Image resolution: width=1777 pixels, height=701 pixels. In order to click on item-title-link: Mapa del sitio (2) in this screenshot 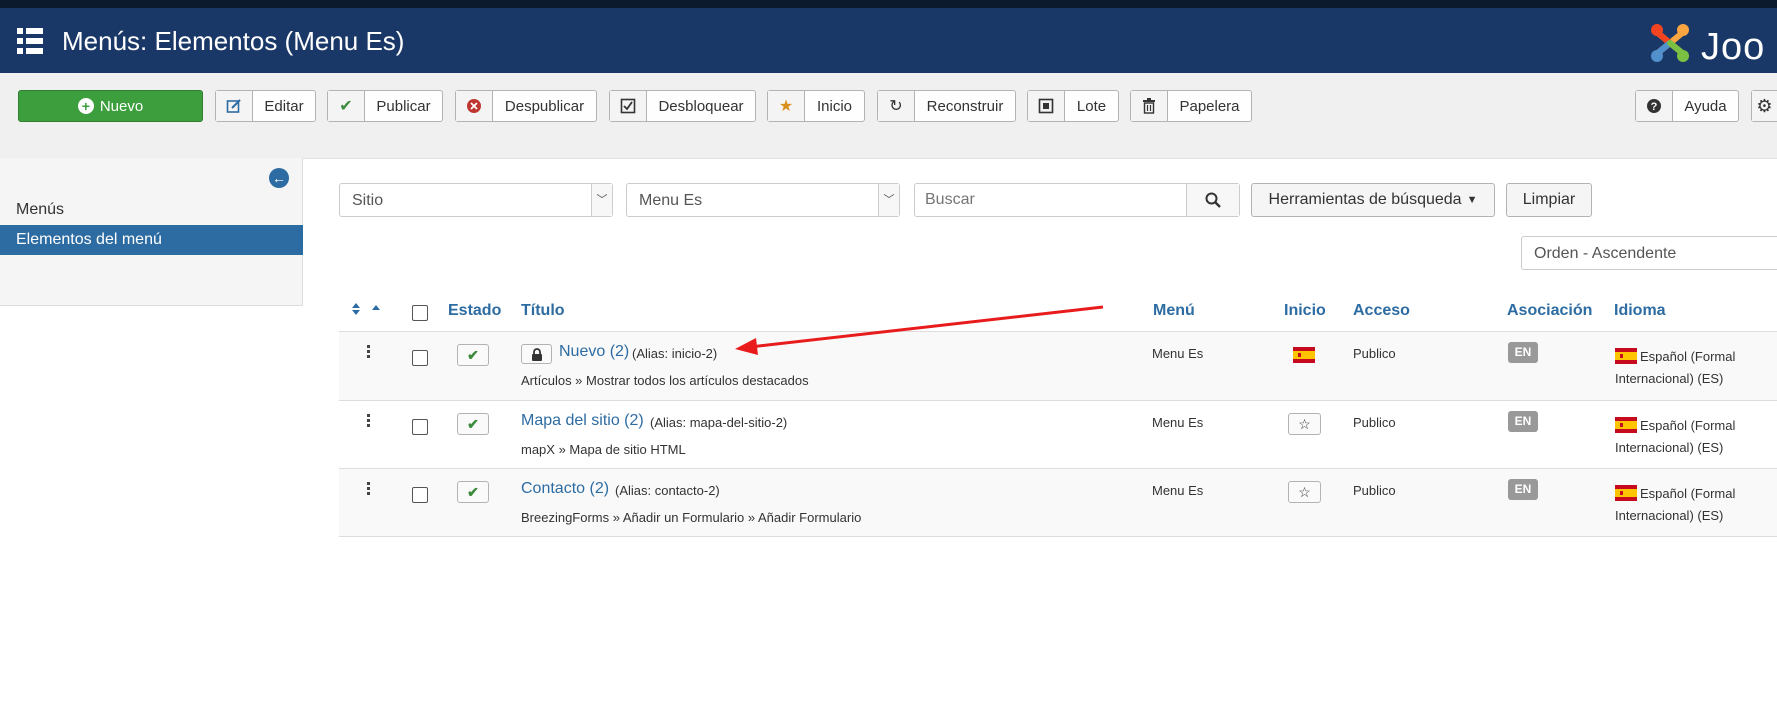, I will do `click(582, 421)`.